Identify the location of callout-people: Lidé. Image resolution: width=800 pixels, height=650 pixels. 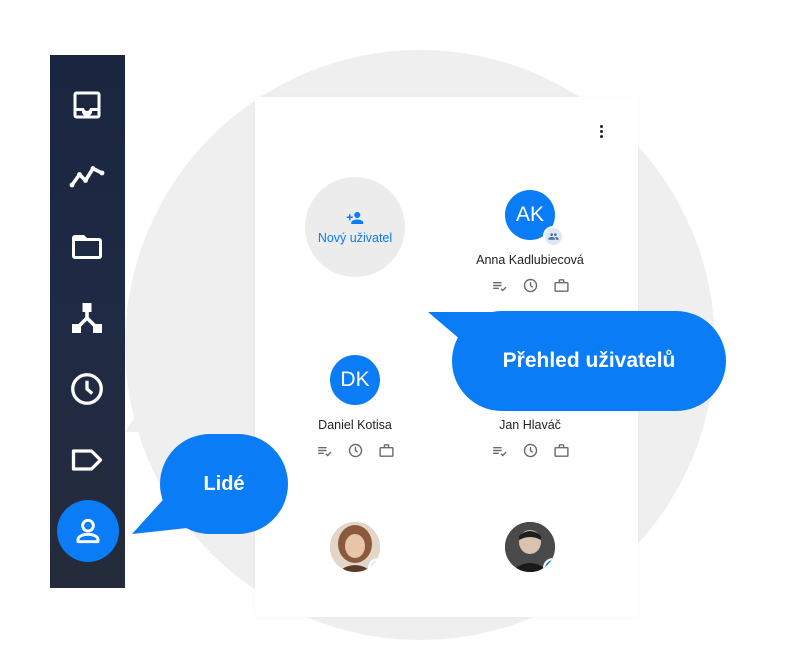
(224, 484).